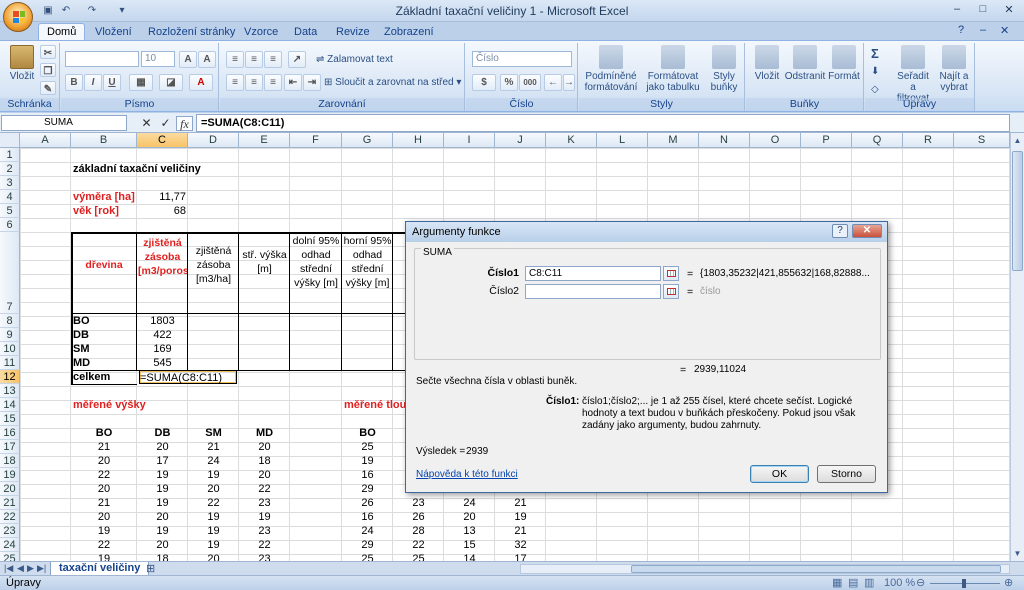  I want to click on row-header-14: 14, so click(10, 405).